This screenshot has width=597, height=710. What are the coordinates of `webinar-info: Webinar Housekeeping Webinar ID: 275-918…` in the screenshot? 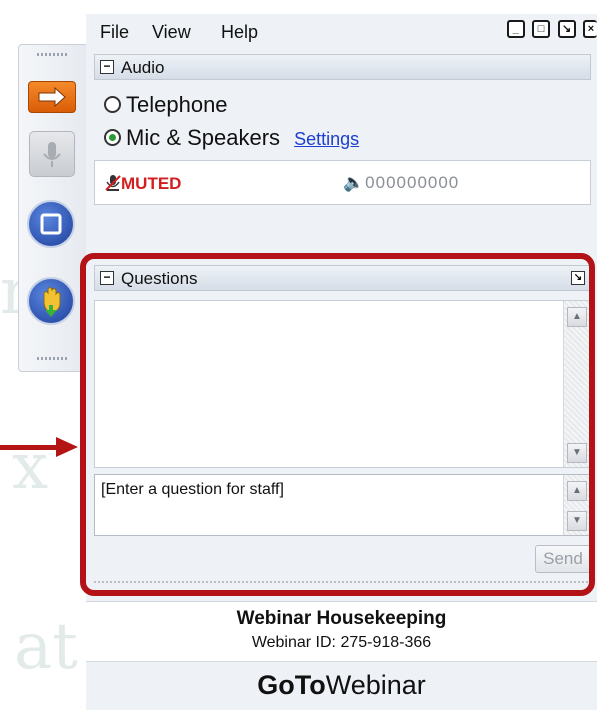 It's located at (341, 631).